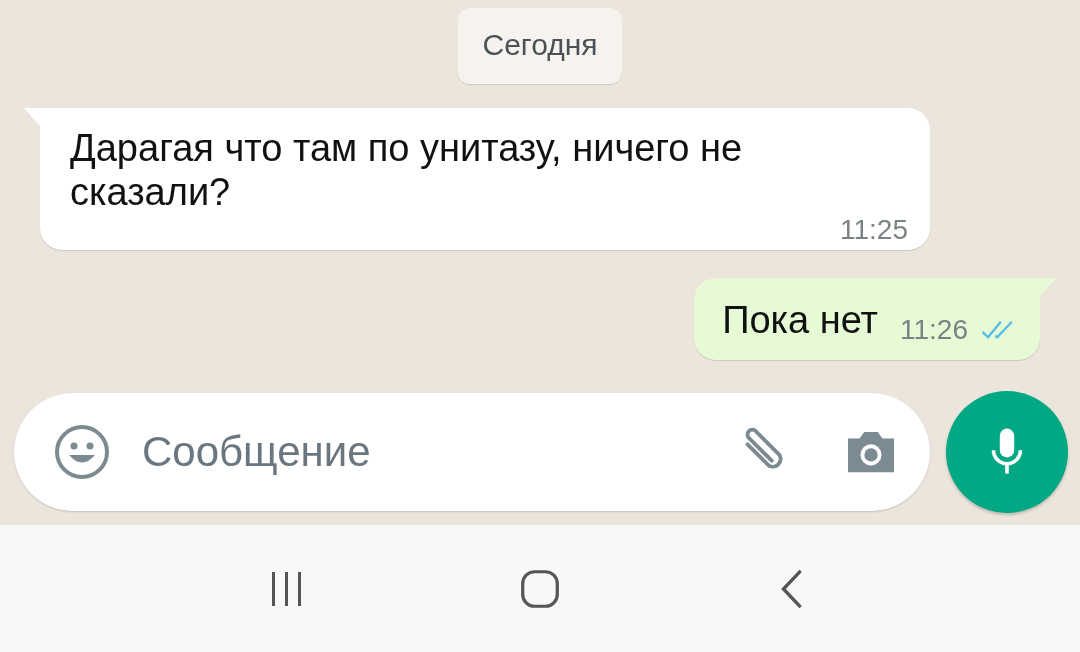 The width and height of the screenshot is (1080, 652). I want to click on message-text: Дарагая что там по унитазу, ничего не сказали?, so click(407, 170).